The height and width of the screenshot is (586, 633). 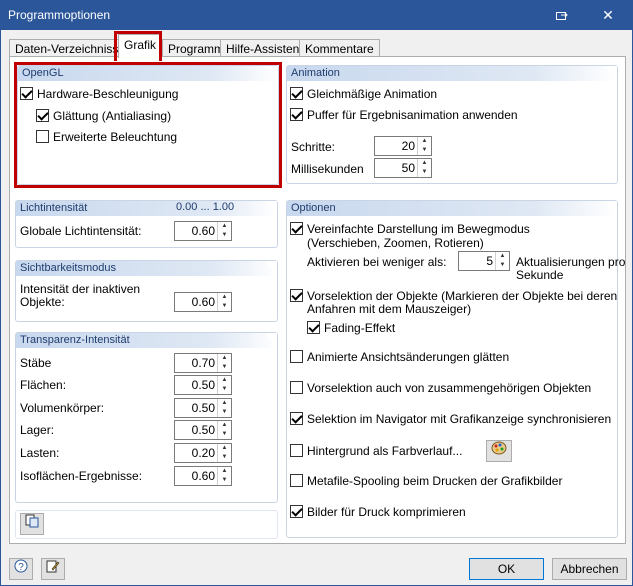 I want to click on edit-pencil-icon, so click(x=53, y=566).